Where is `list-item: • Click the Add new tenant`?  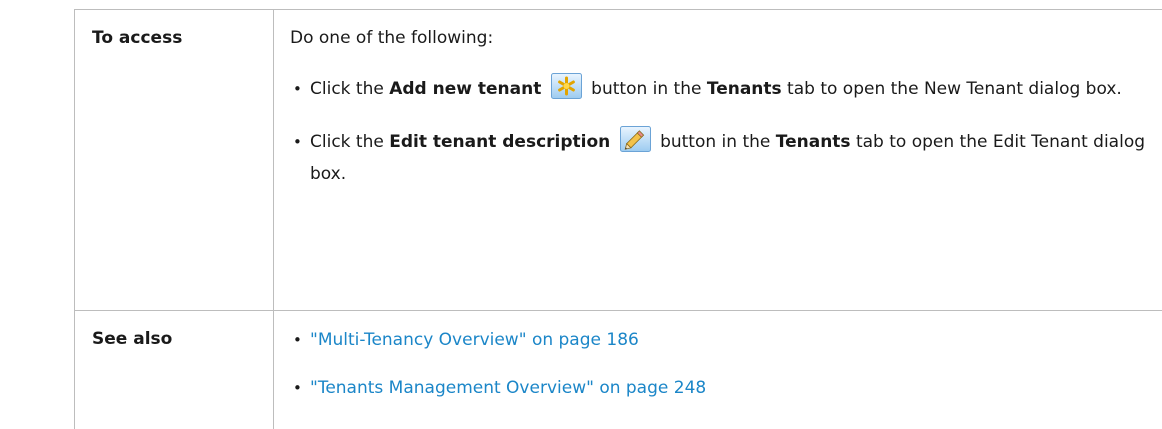 list-item: • Click the Add new tenant is located at coordinates (726, 89).